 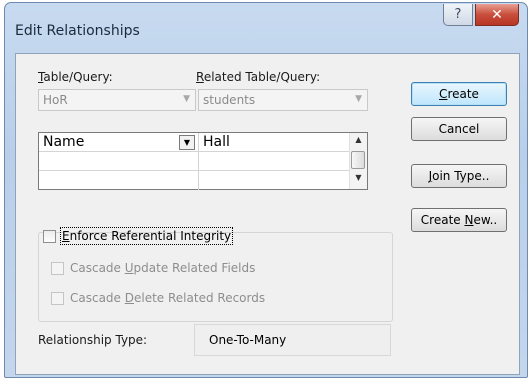 What do you see at coordinates (358, 180) in the screenshot?
I see `scroll-down-icon: ▼` at bounding box center [358, 180].